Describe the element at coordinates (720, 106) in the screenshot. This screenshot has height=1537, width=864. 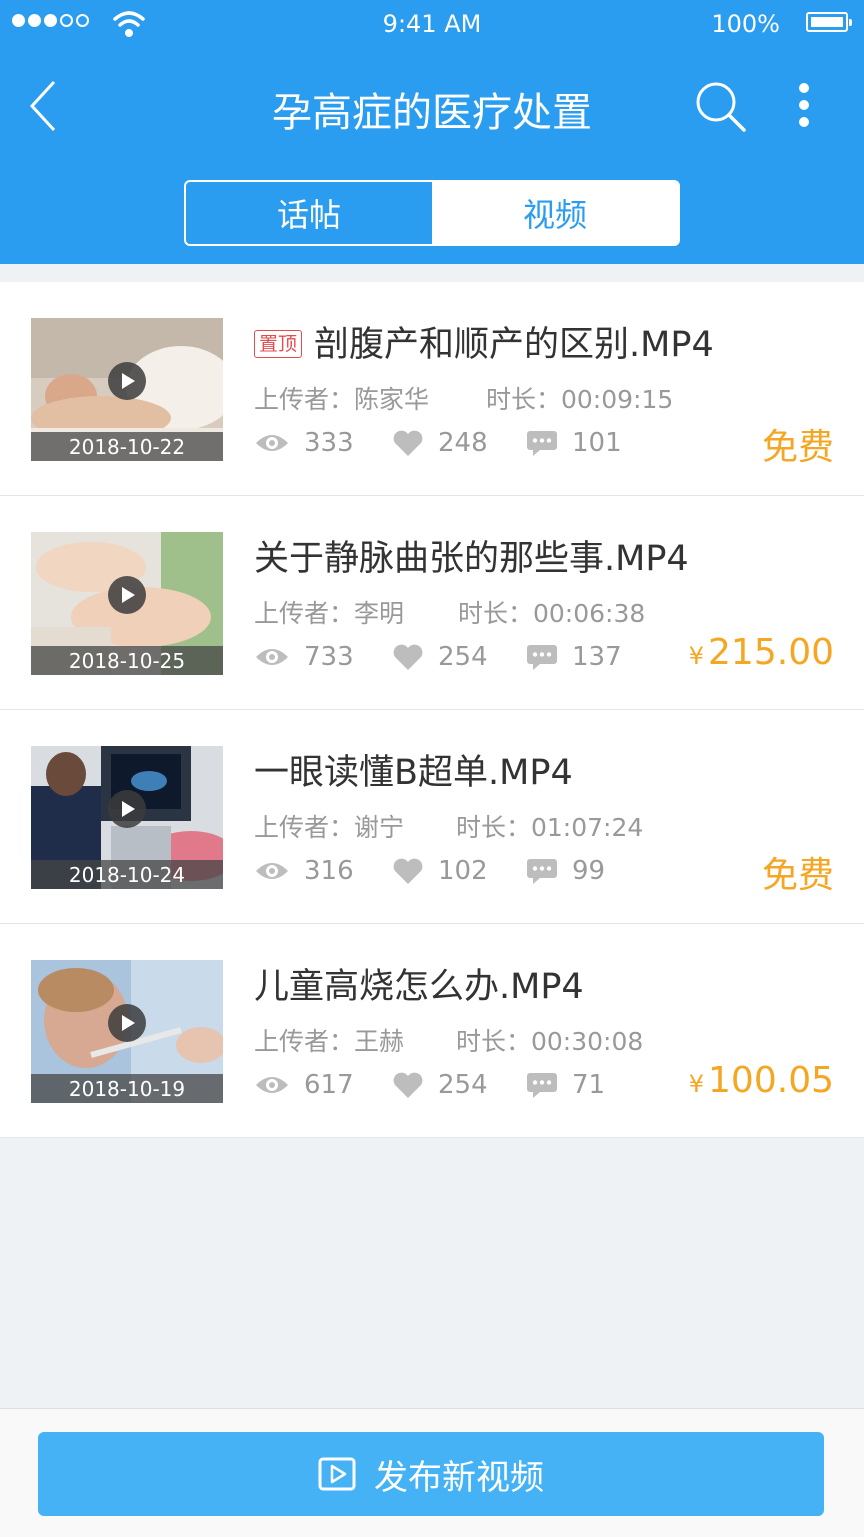
I see `search-icon` at that location.